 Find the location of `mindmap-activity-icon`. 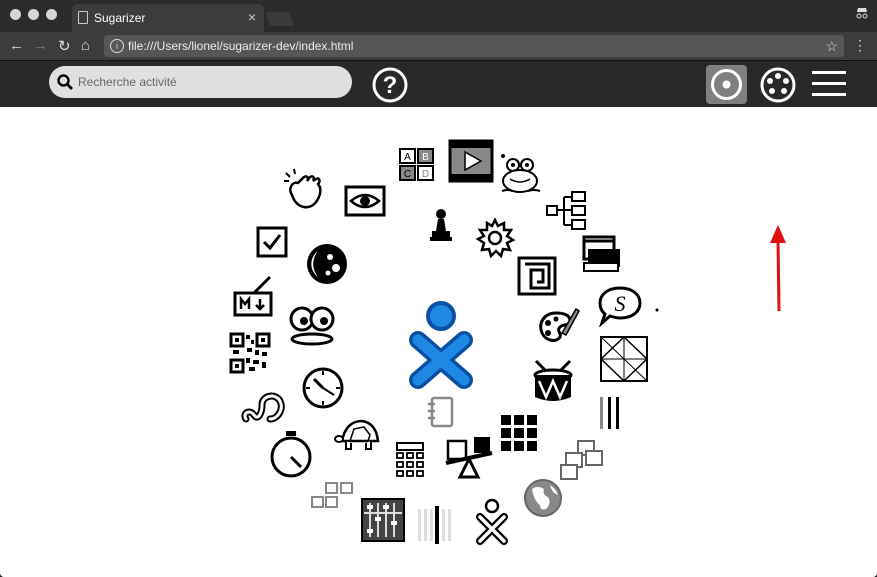

mindmap-activity-icon is located at coordinates (567, 210).